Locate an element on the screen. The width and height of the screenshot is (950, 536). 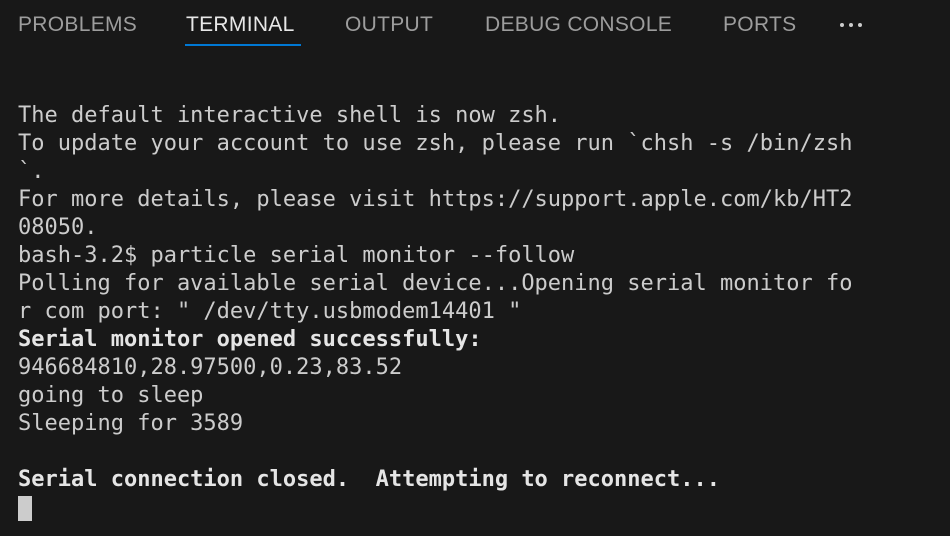
terminal-line: Sleeping for 3589 is located at coordinates (131, 423).